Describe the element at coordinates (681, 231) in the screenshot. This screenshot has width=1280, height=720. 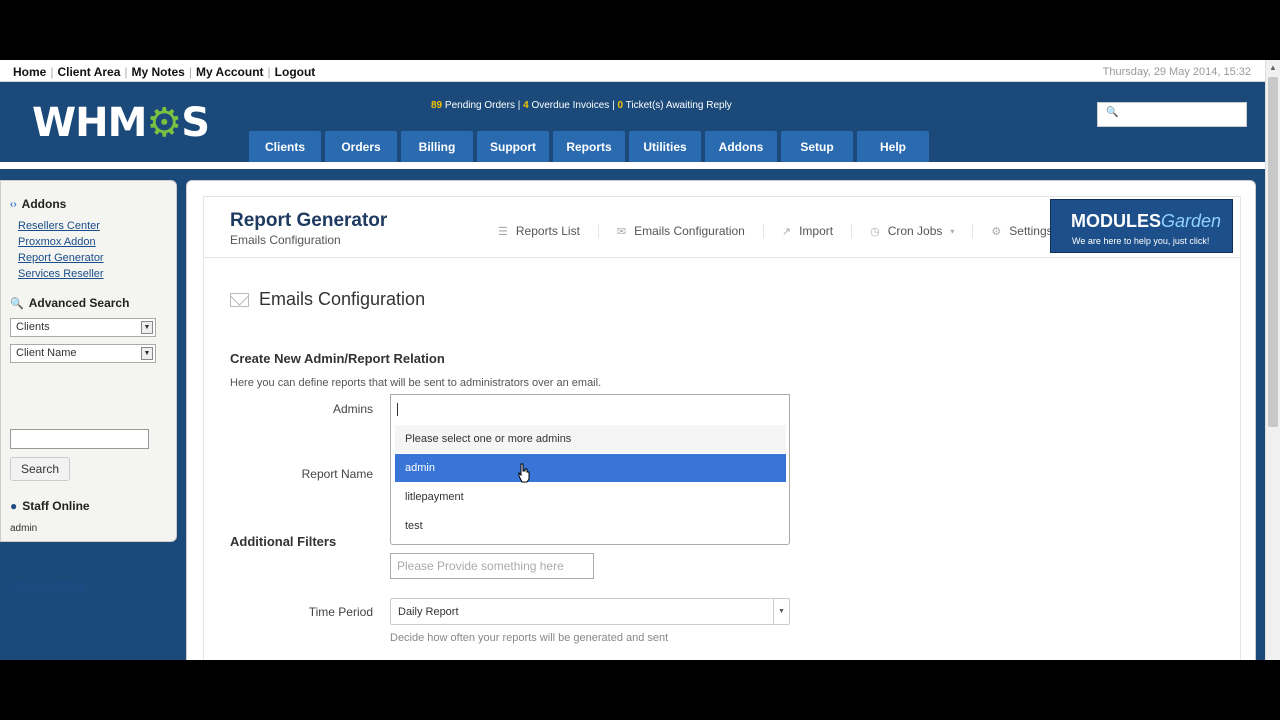
I see `tab-emails-configuration: ✉ Emails Configuration` at that location.